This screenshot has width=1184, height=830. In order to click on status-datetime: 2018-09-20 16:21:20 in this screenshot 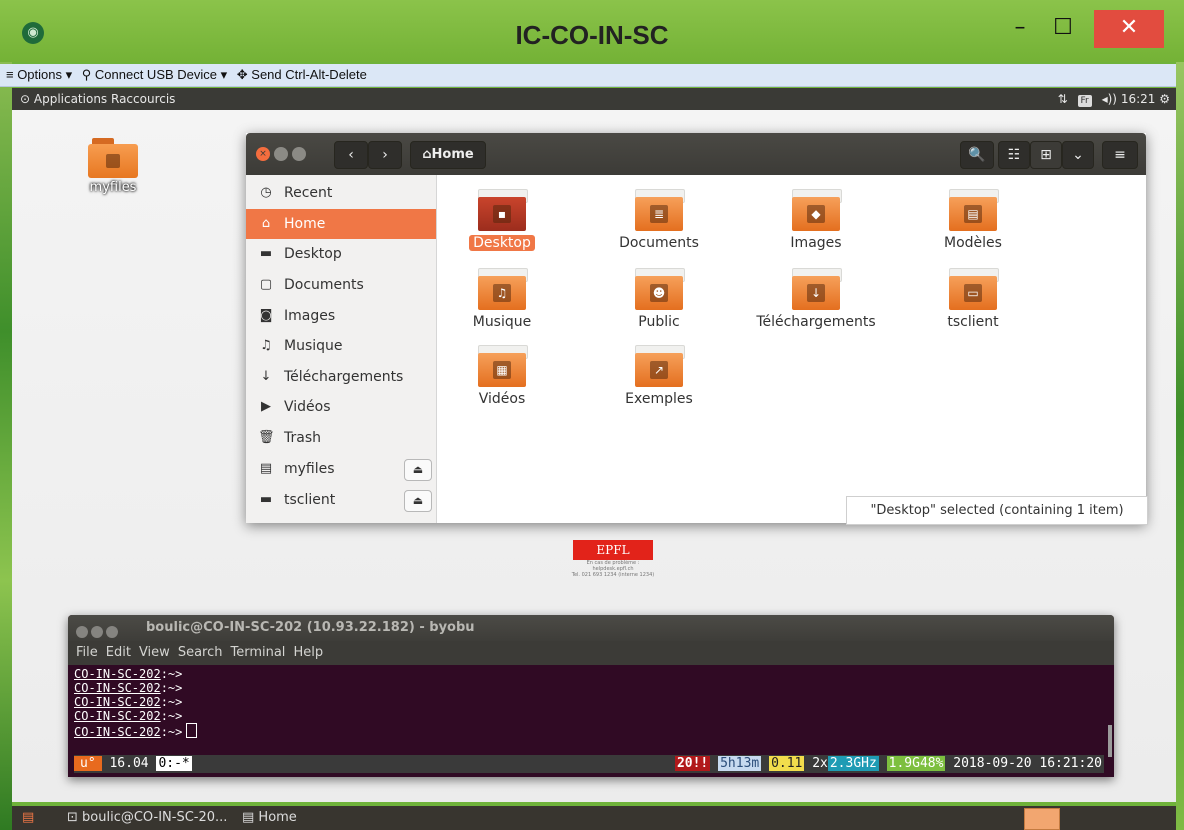, I will do `click(1027, 763)`.